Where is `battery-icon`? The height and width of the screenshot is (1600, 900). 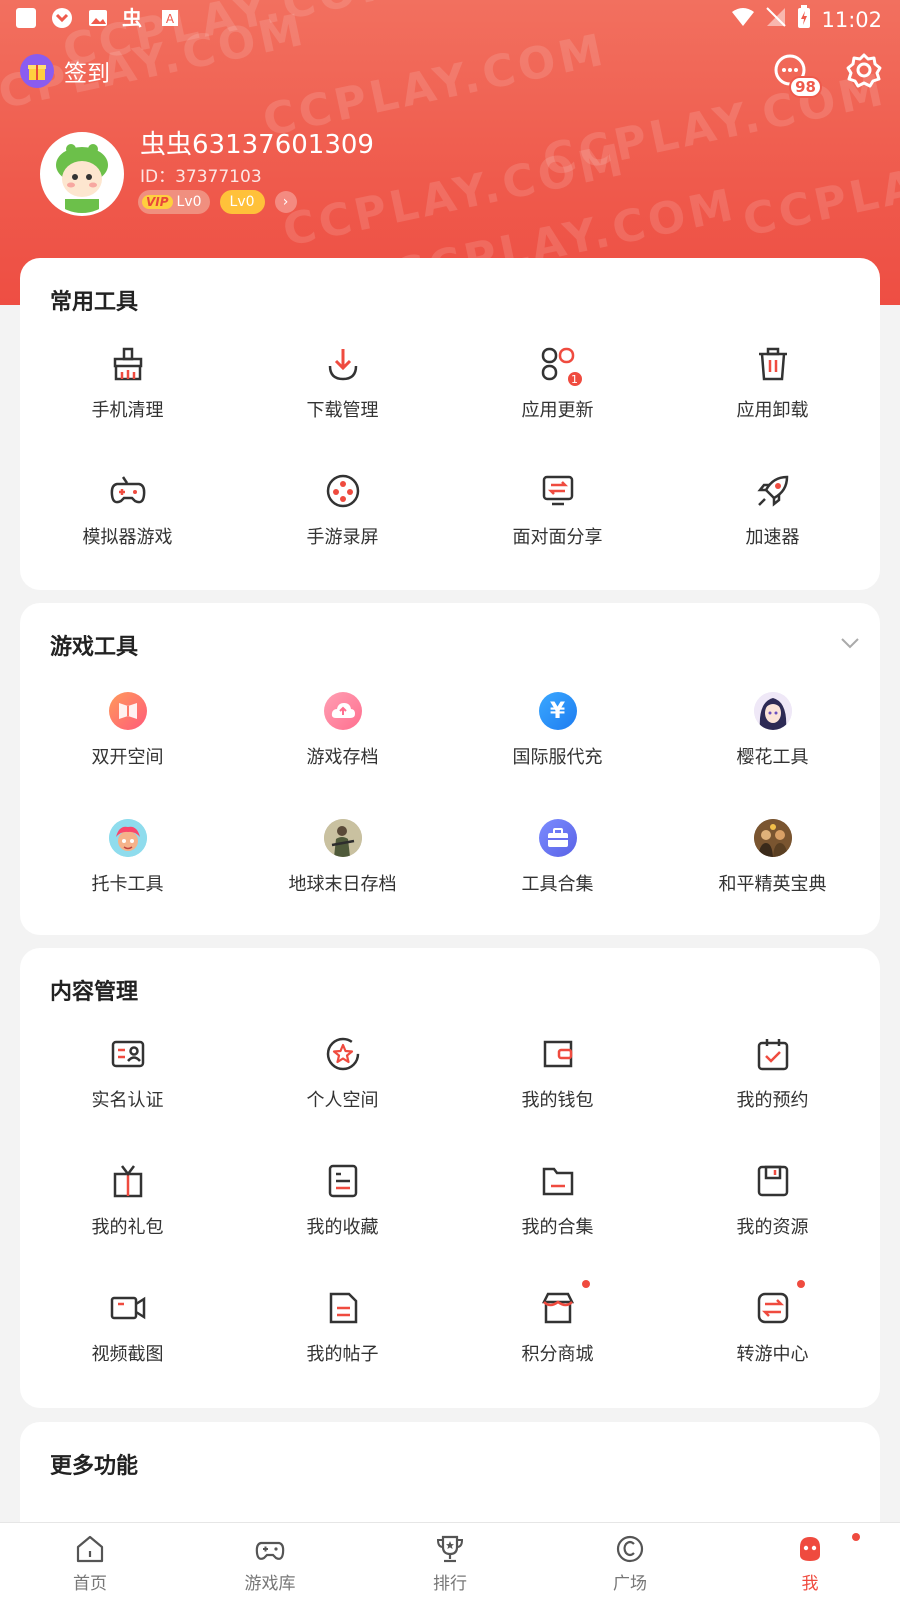 battery-icon is located at coordinates (804, 19).